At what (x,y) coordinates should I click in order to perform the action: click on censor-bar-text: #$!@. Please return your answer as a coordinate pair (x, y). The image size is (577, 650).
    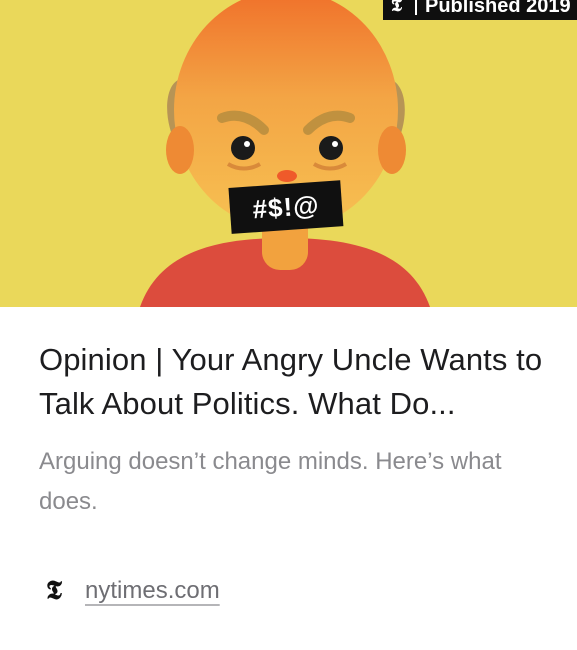
    Looking at the image, I should click on (286, 207).